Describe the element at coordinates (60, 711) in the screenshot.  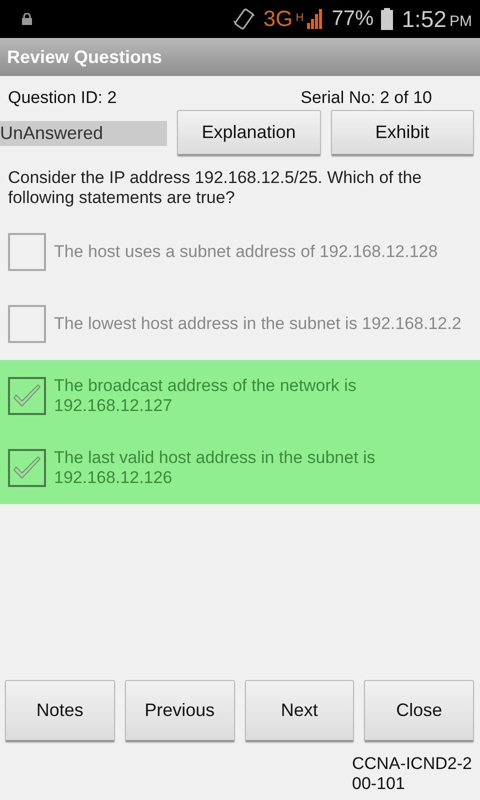
I see `nav-button: Notes` at that location.